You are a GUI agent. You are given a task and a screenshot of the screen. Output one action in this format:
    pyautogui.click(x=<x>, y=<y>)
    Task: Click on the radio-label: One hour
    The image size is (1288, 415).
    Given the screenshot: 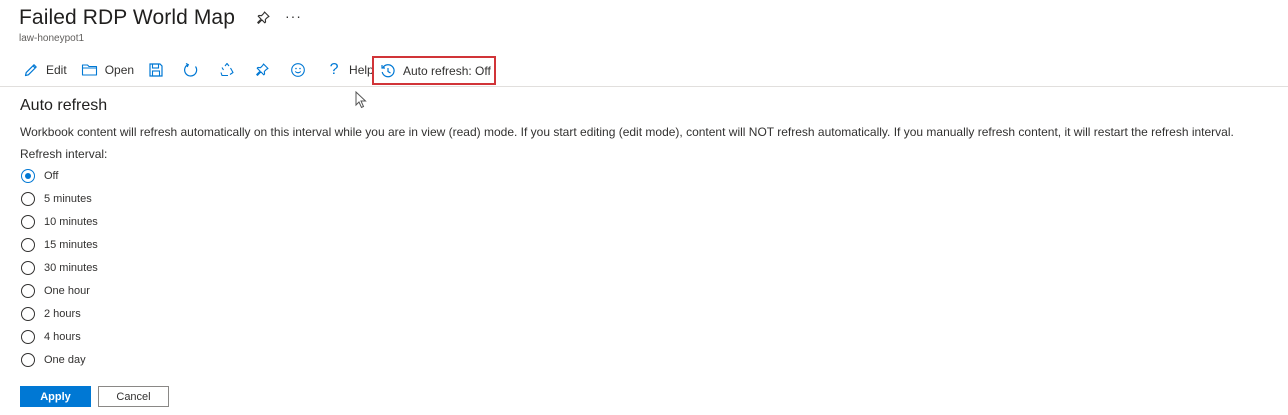 What is the action you would take?
    pyautogui.click(x=67, y=290)
    